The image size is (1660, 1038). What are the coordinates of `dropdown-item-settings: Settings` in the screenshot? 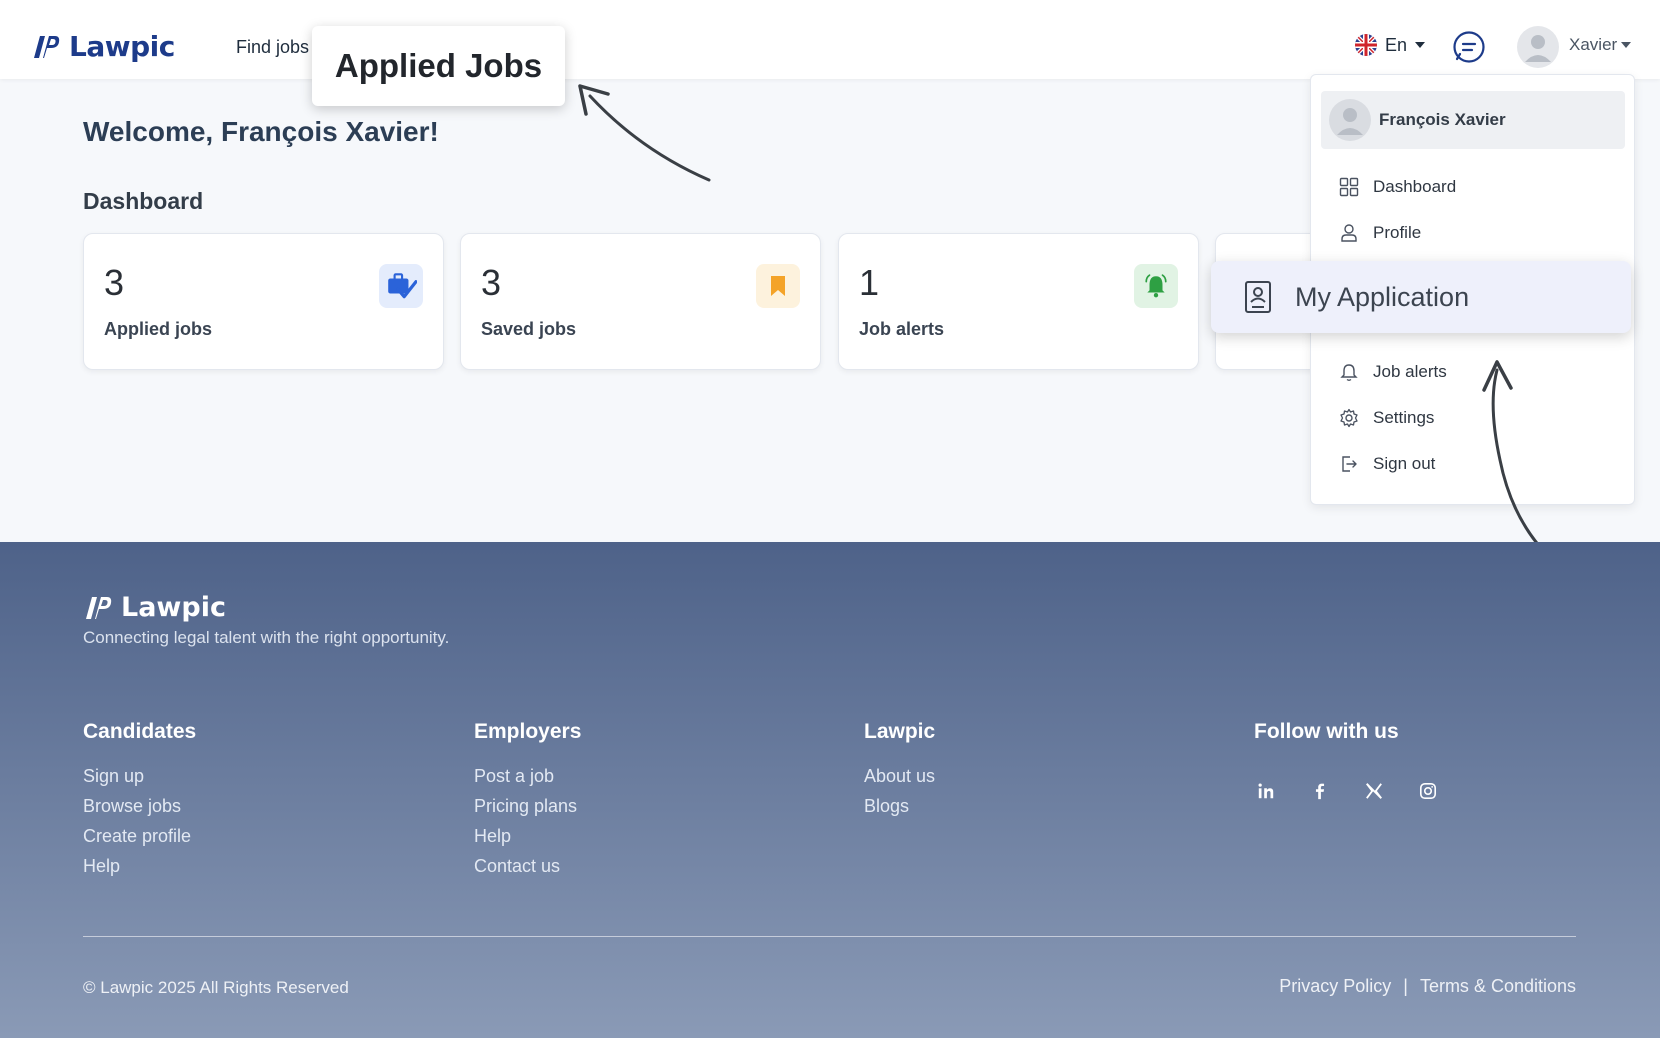 It's located at (1386, 418).